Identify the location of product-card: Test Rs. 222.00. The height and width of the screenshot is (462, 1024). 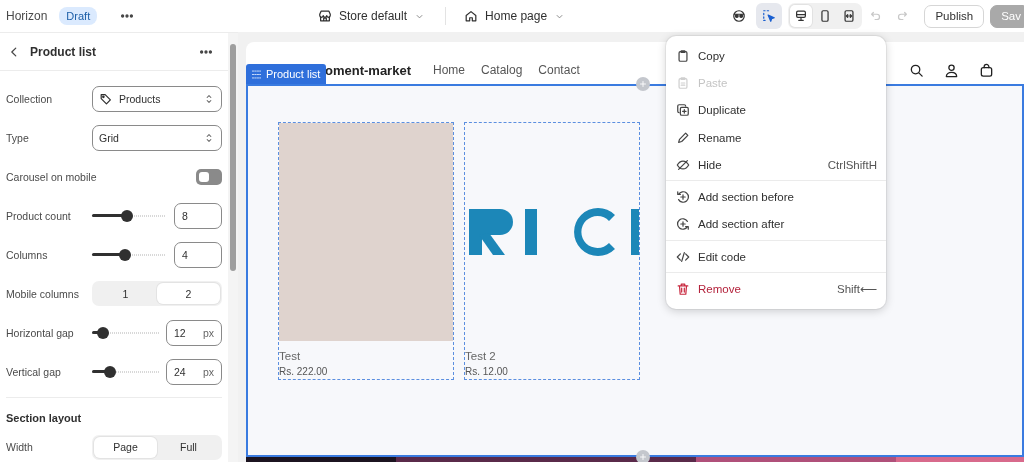
(366, 251).